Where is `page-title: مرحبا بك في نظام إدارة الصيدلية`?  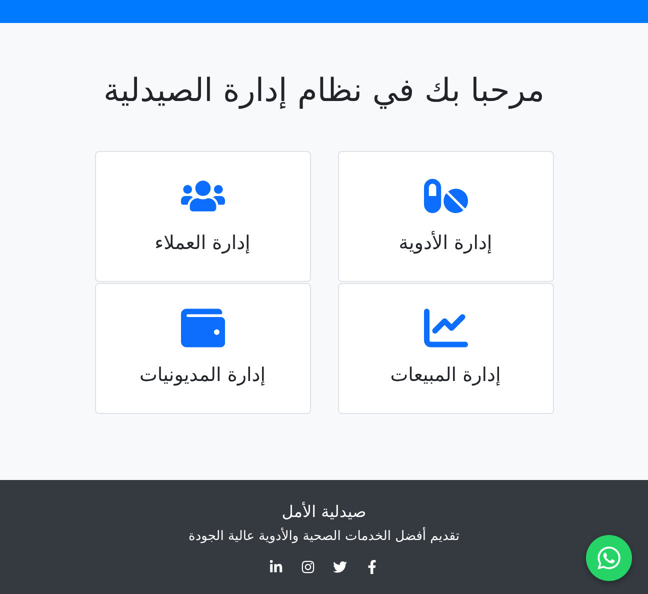 page-title: مرحبا بك في نظام إدارة الصيدلية is located at coordinates (324, 90).